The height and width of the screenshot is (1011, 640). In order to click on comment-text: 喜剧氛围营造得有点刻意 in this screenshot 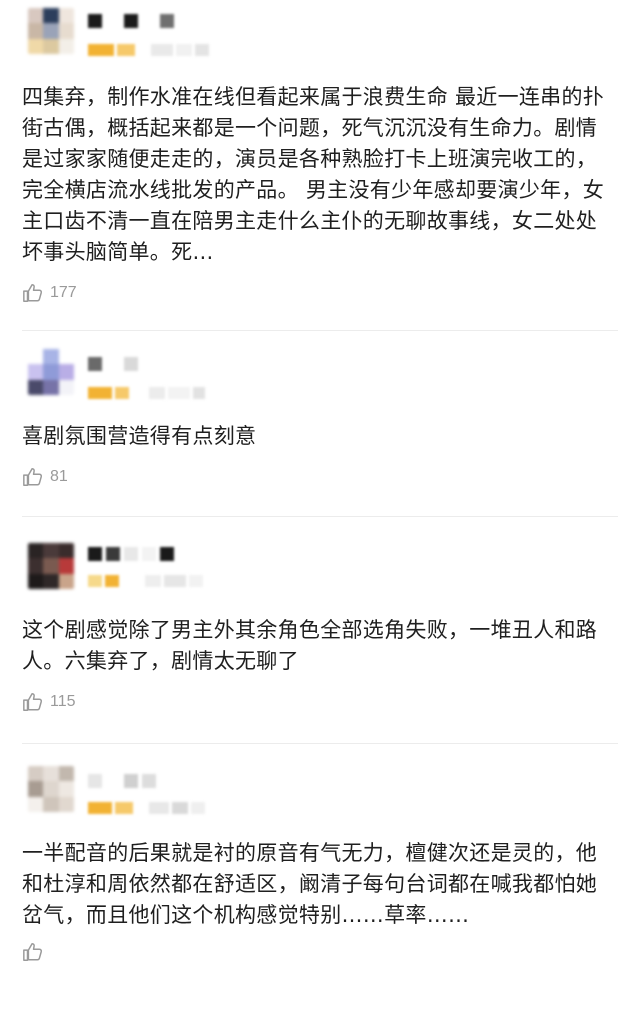, I will do `click(139, 436)`.